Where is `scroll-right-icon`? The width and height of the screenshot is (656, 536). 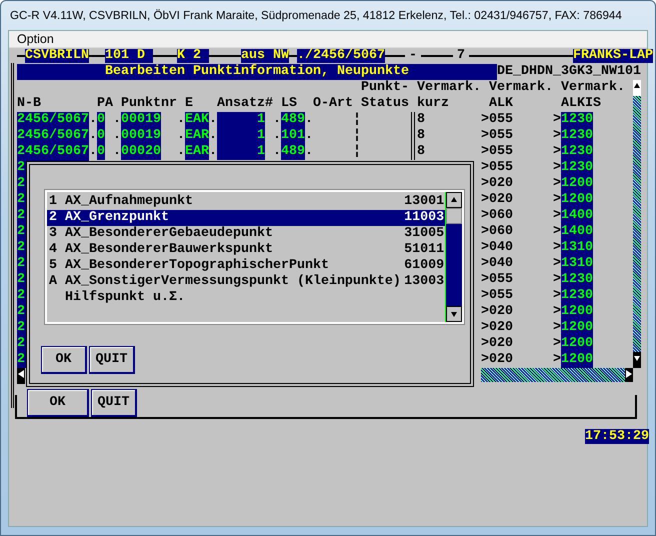 scroll-right-icon is located at coordinates (629, 375).